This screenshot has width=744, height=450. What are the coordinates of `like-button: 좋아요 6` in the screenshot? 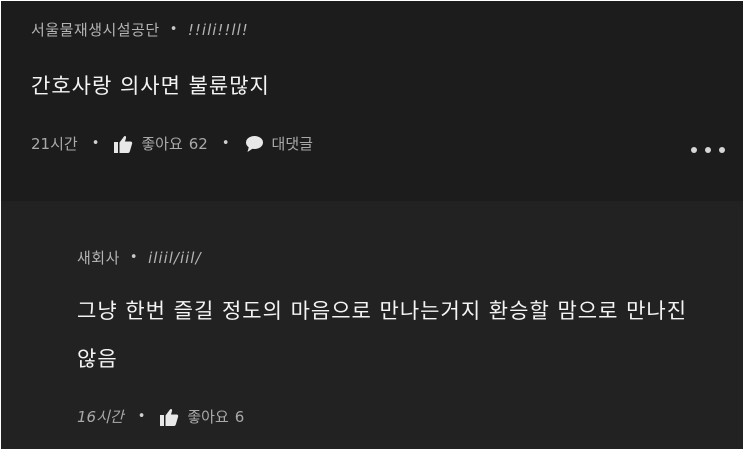 It's located at (201, 416).